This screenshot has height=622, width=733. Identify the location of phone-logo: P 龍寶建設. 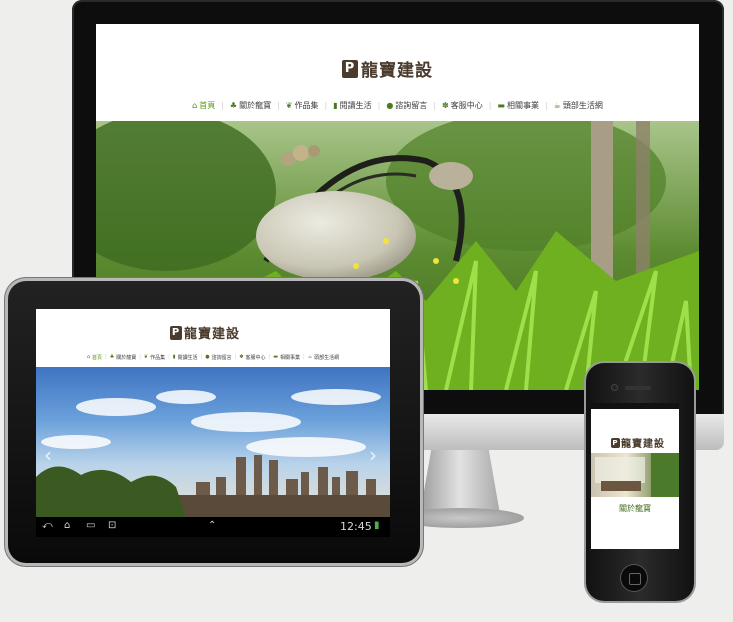
(638, 442).